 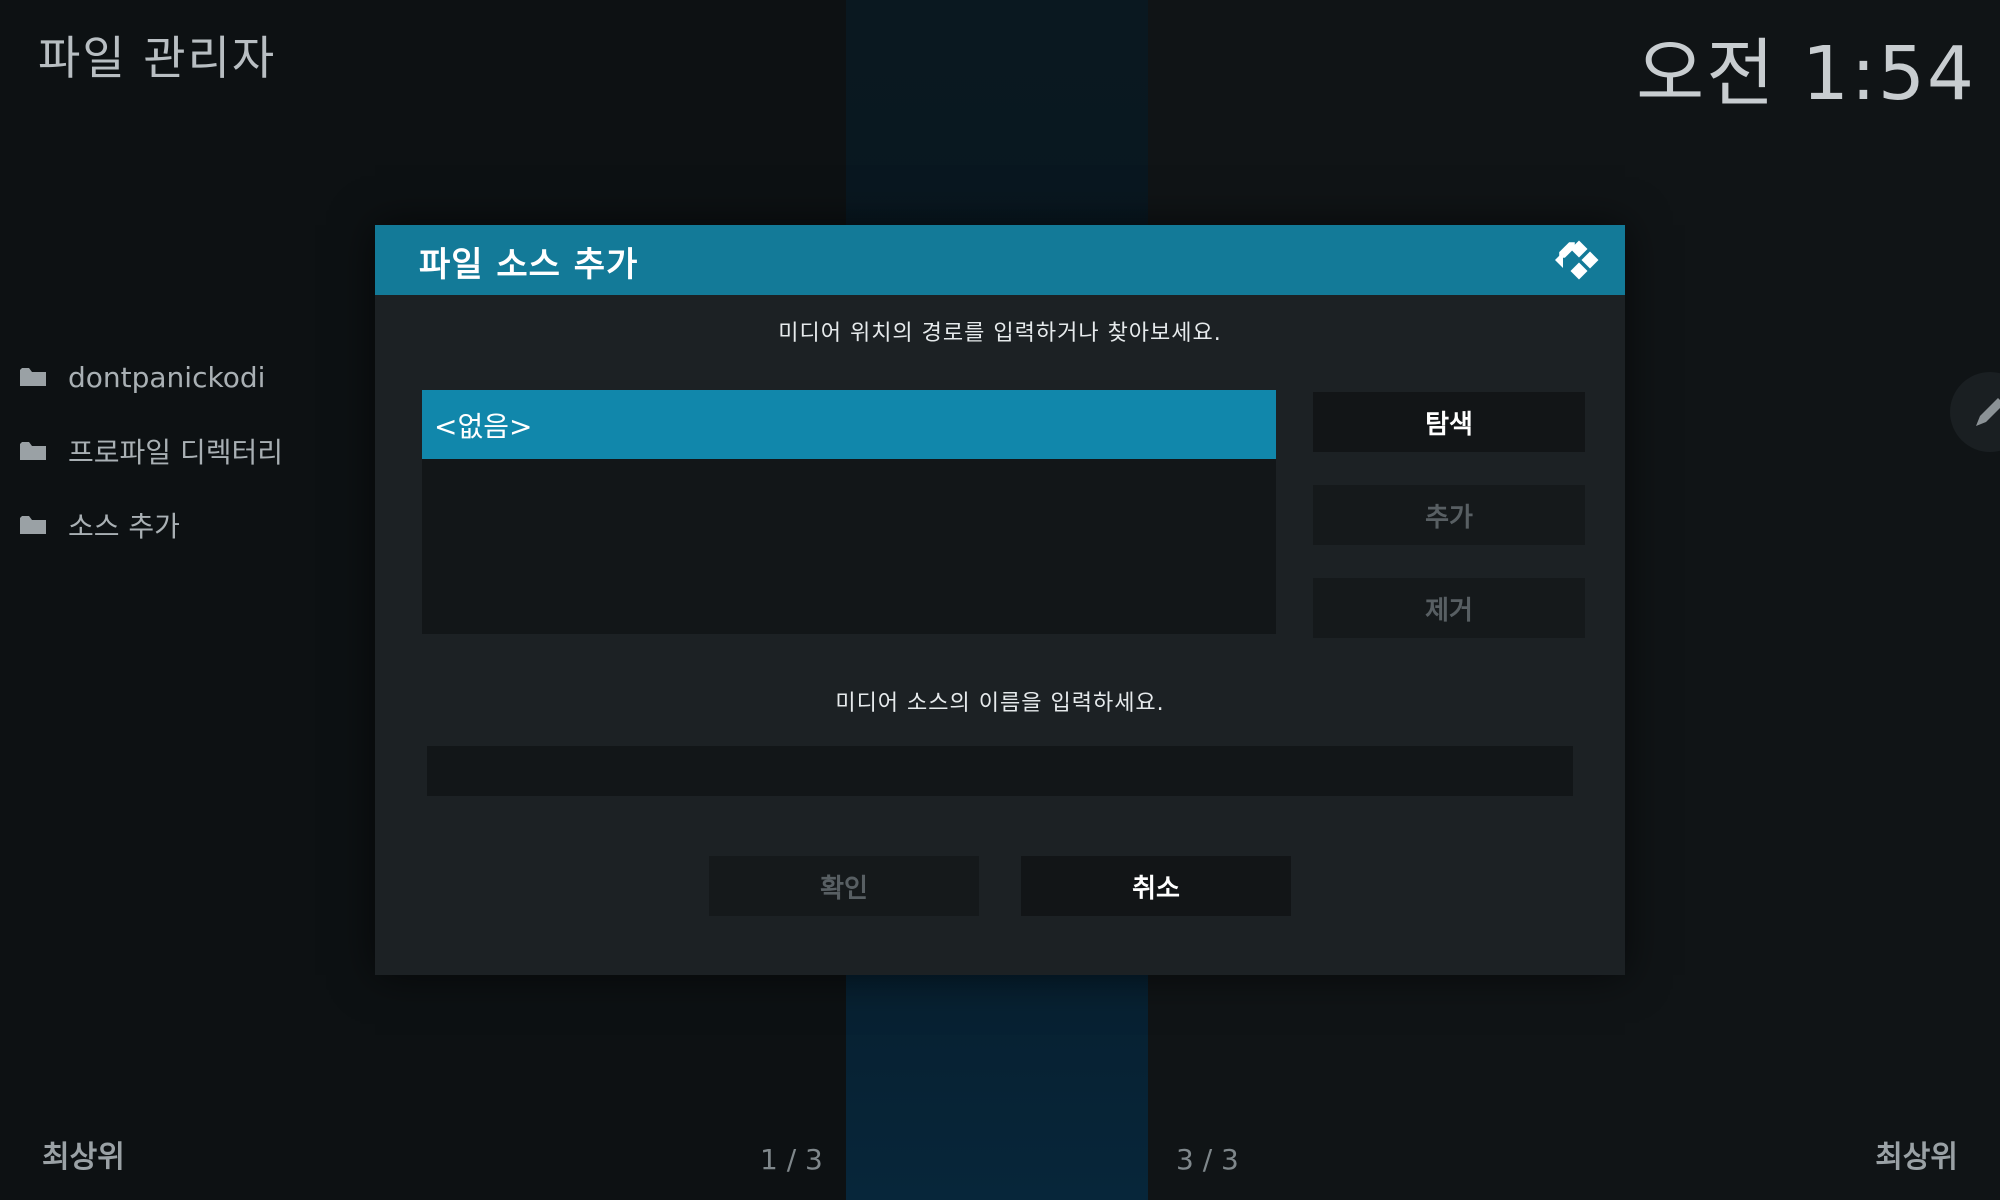 I want to click on ok-button: 확인, so click(x=844, y=886).